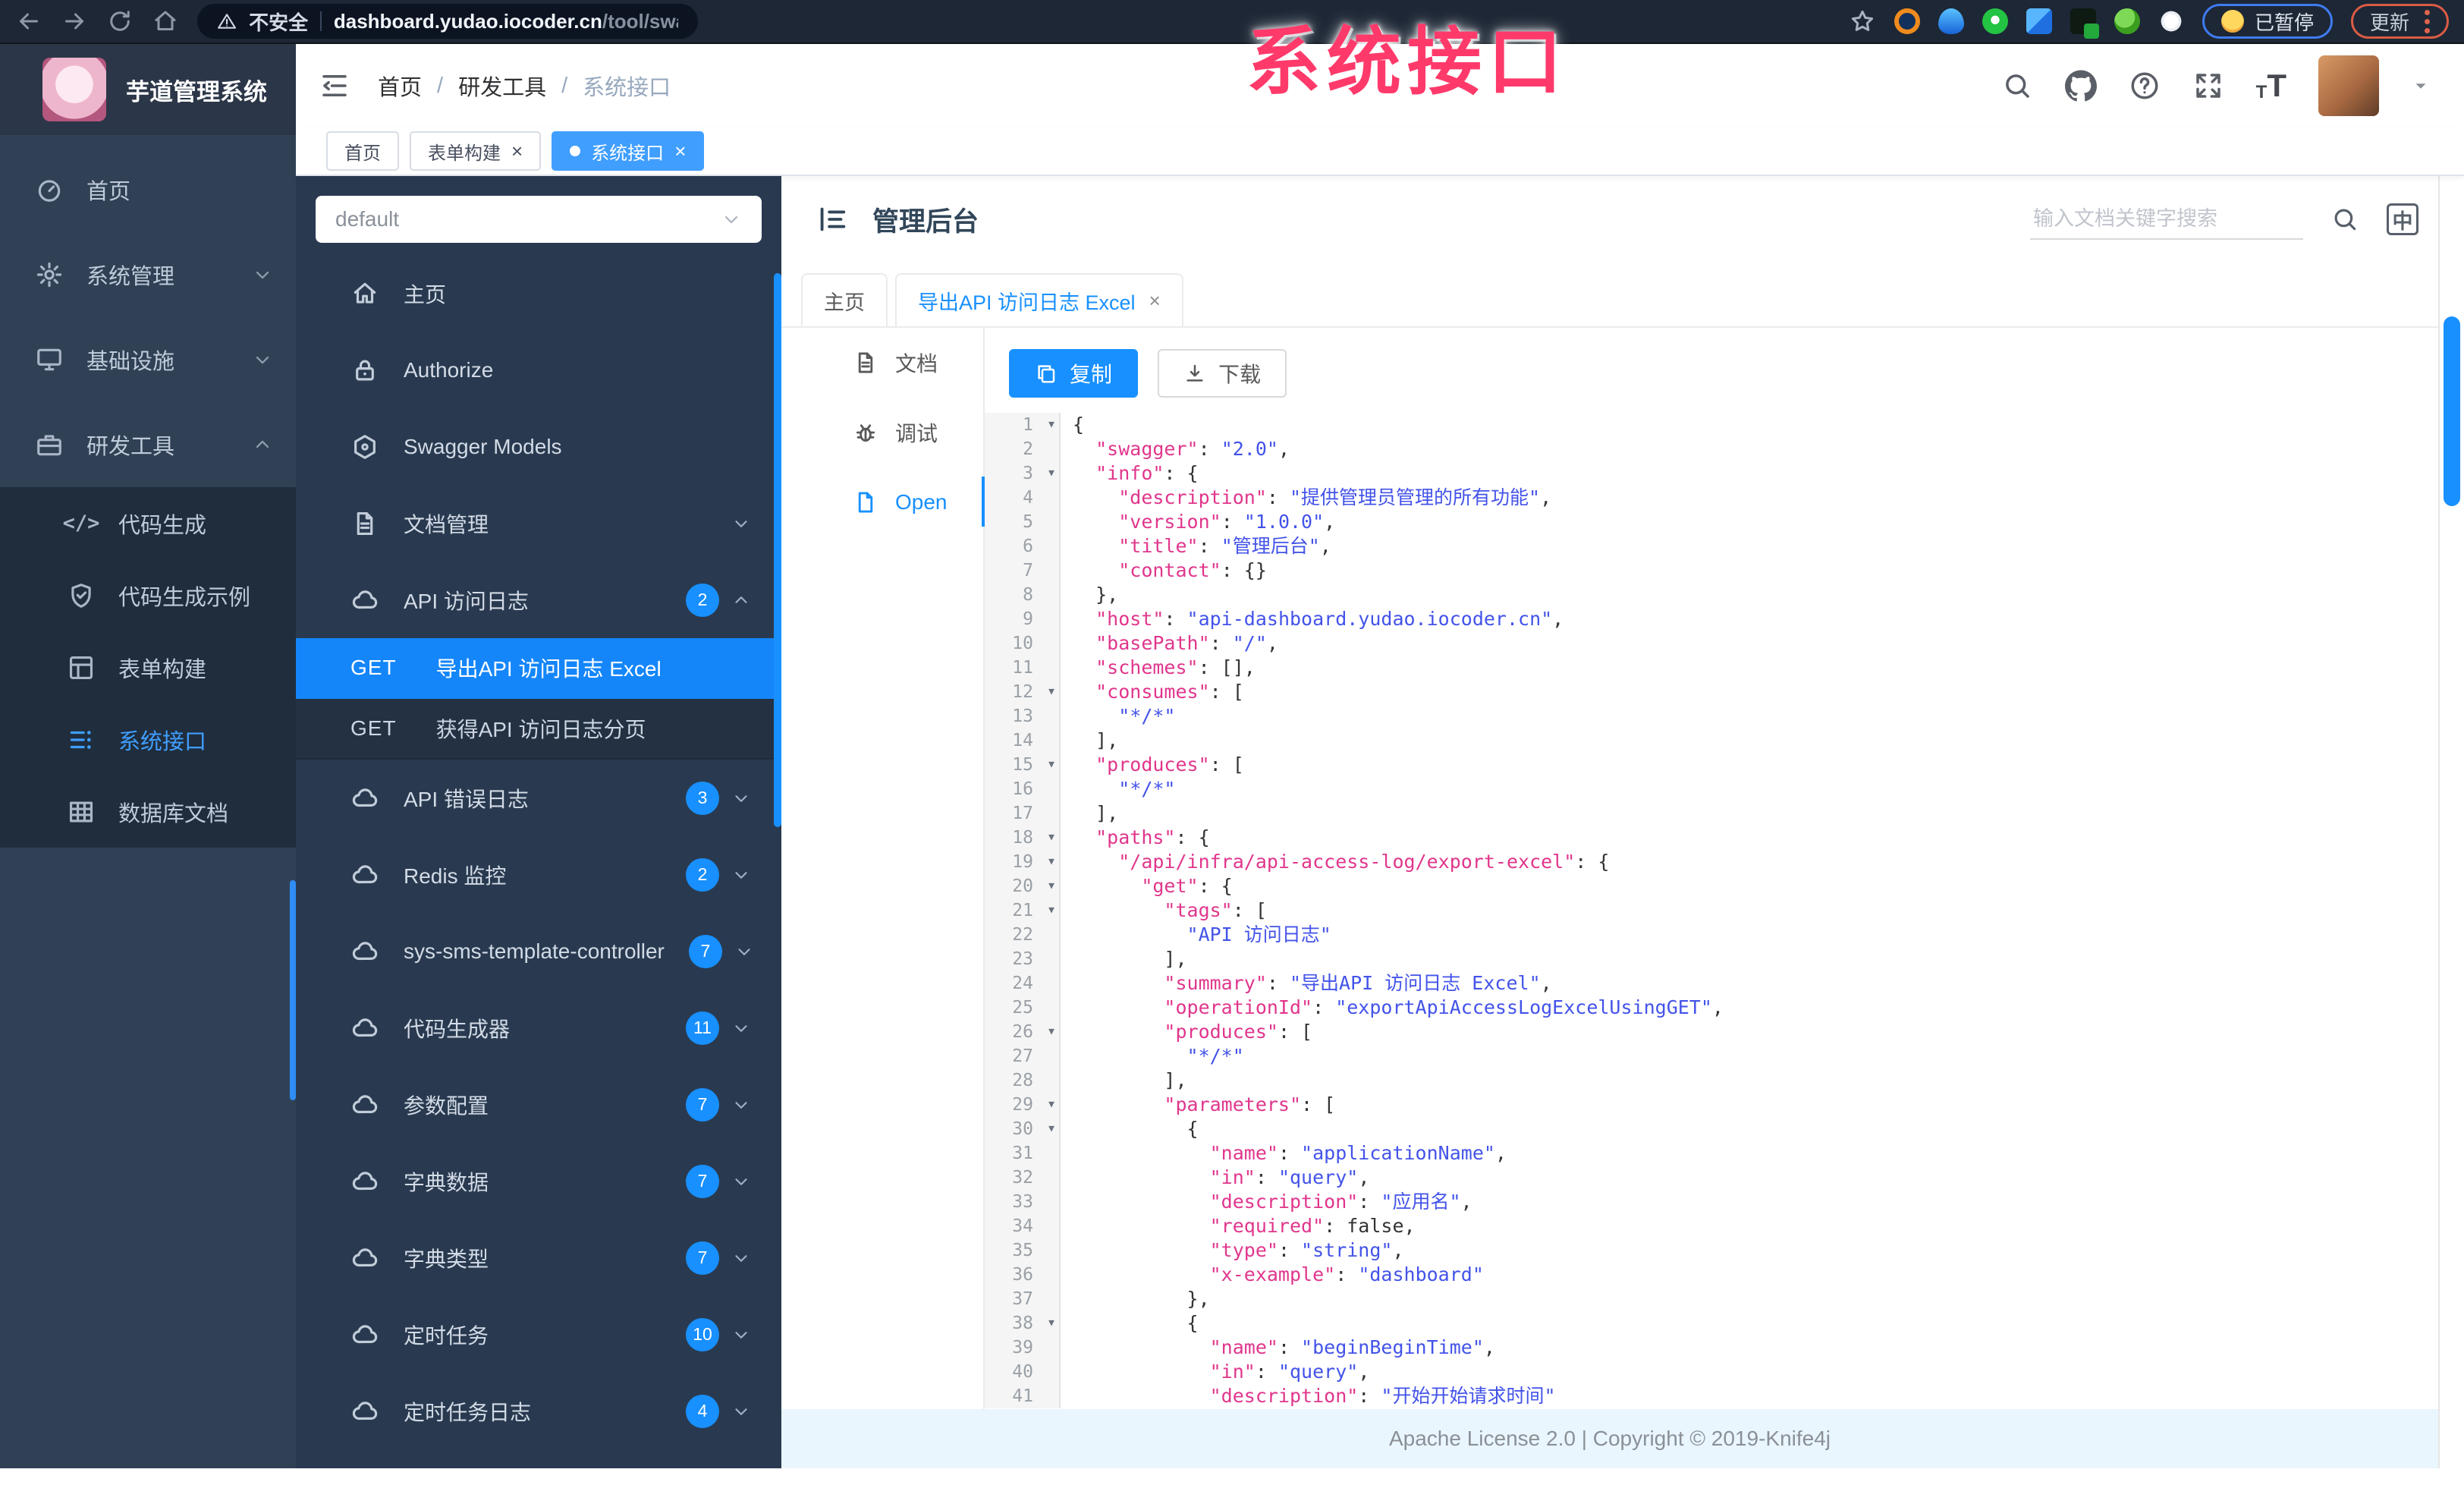 The image size is (2464, 1485). Describe the element at coordinates (1023, 1226) in the screenshot. I see `line-number: 34` at that location.